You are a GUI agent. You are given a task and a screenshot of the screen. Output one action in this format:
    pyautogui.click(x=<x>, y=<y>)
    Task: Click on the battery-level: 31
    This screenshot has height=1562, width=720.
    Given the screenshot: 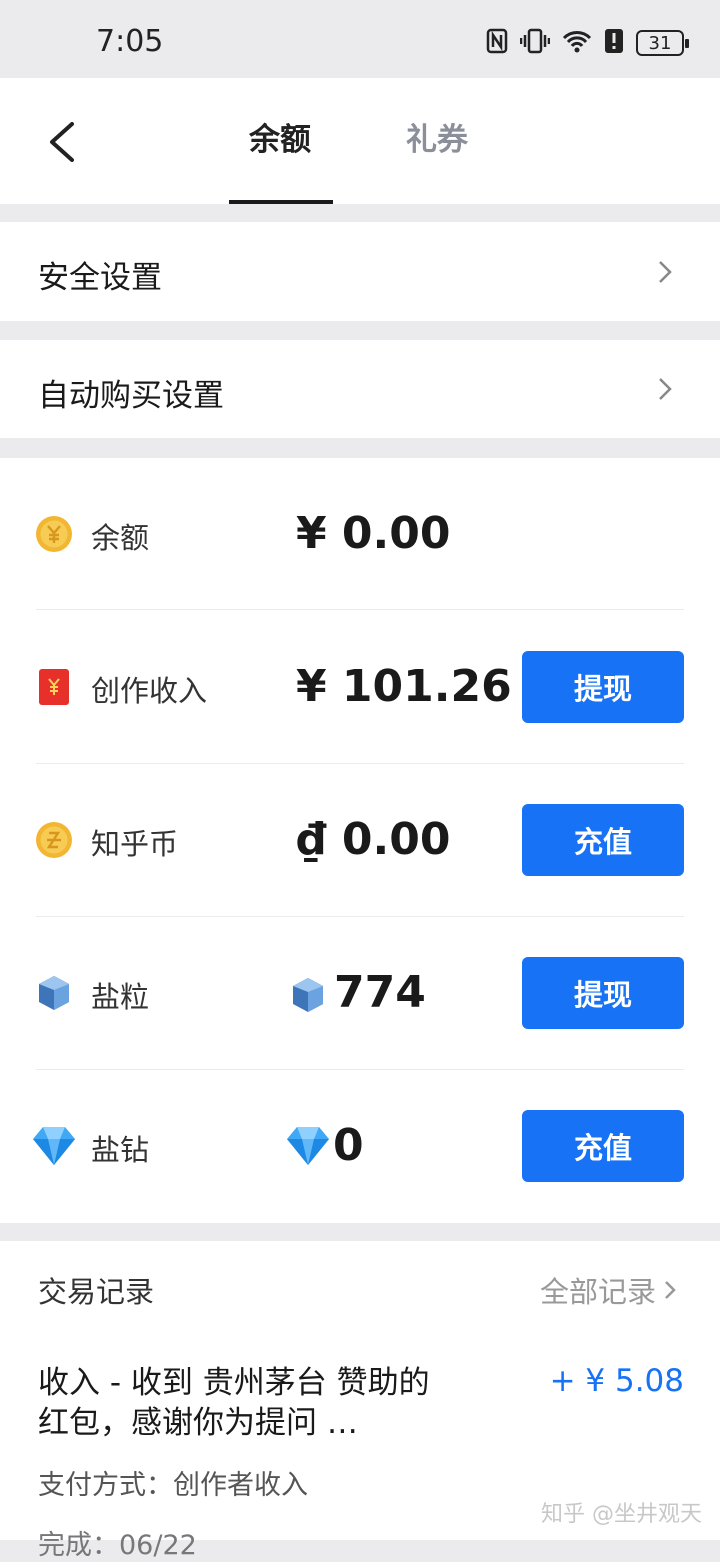 What is the action you would take?
    pyautogui.click(x=660, y=43)
    